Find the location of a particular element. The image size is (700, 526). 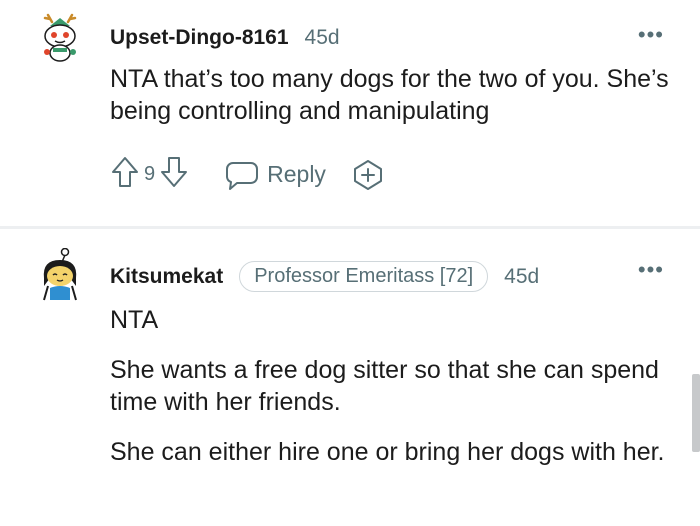

comment-actions: 9 Reply is located at coordinates (247, 174).